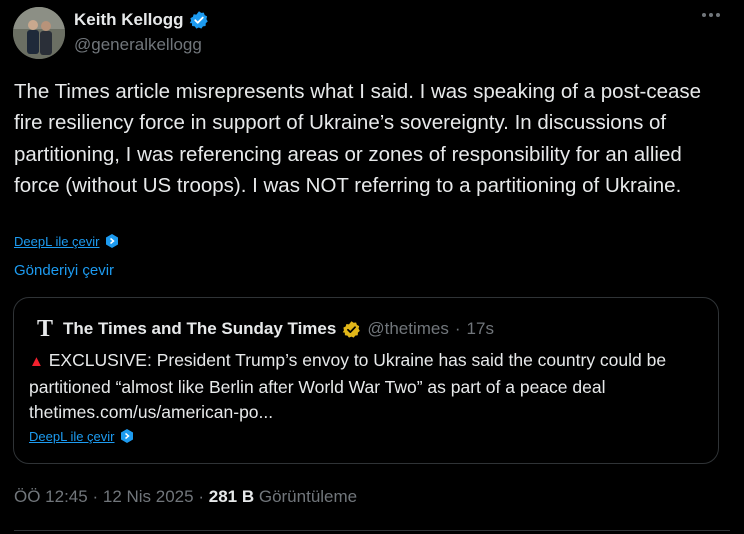  What do you see at coordinates (231, 496) in the screenshot?
I see `views-count: 281 B` at bounding box center [231, 496].